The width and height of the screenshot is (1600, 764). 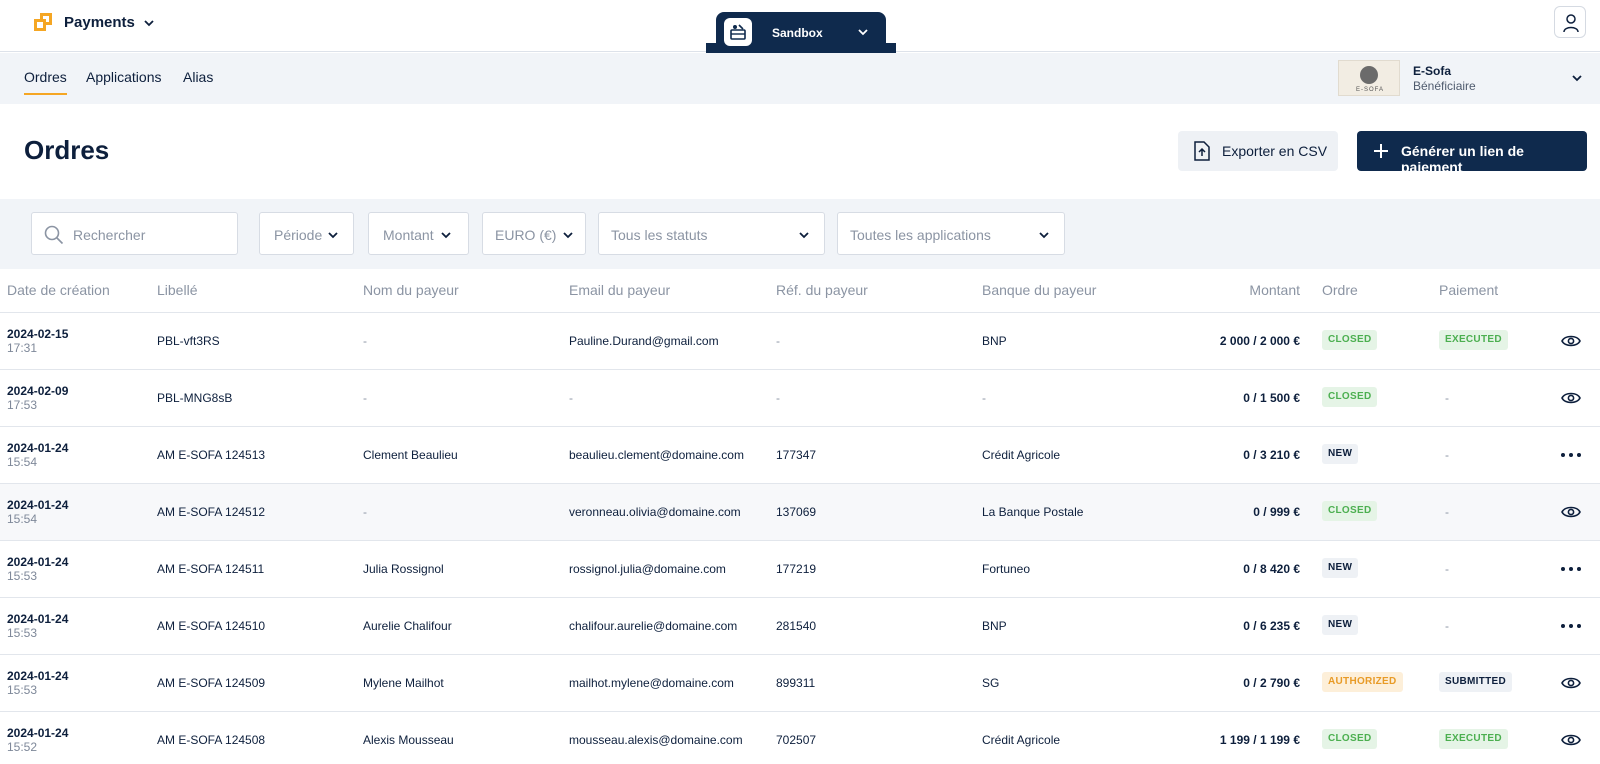 What do you see at coordinates (1271, 455) in the screenshot?
I see `amount-cell: 0 / 3 210 €` at bounding box center [1271, 455].